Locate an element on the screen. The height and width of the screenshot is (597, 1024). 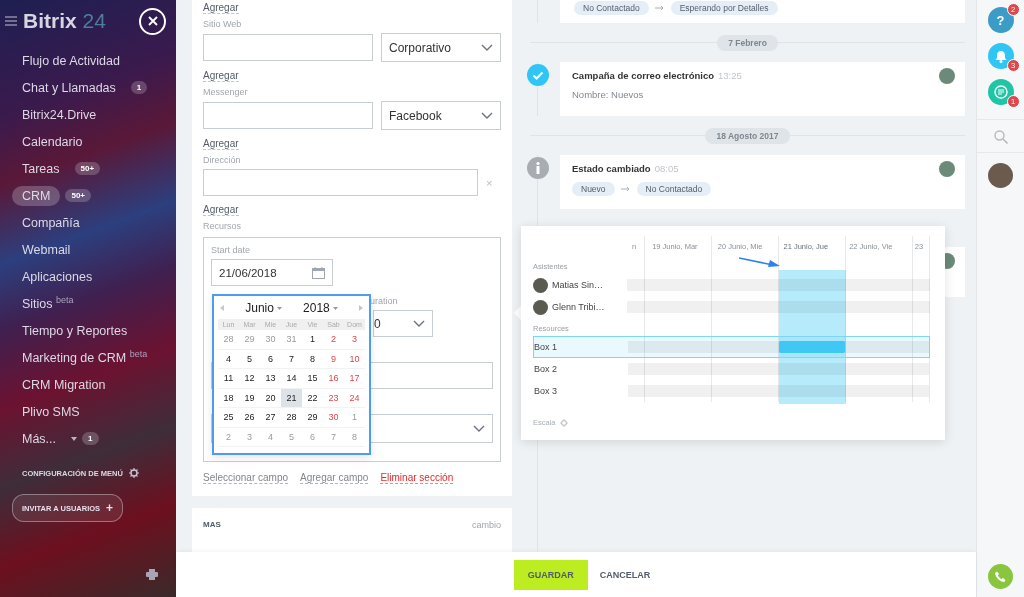
date-field: 21/06/2018 is located at coordinates (272, 272).